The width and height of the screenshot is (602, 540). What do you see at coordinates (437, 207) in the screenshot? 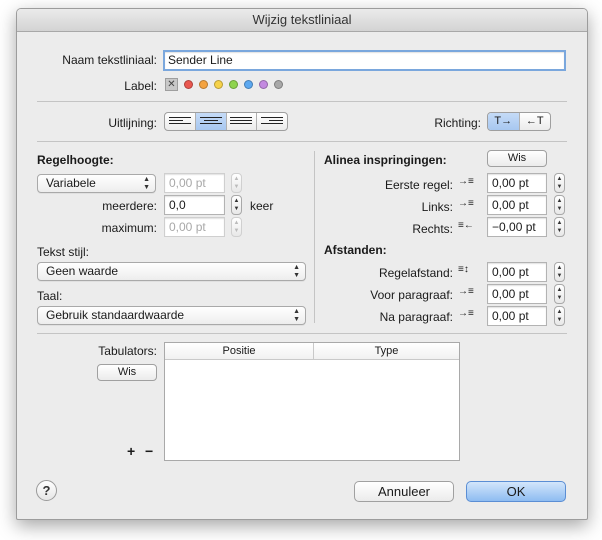
I see `left-indent-label: Links:` at bounding box center [437, 207].